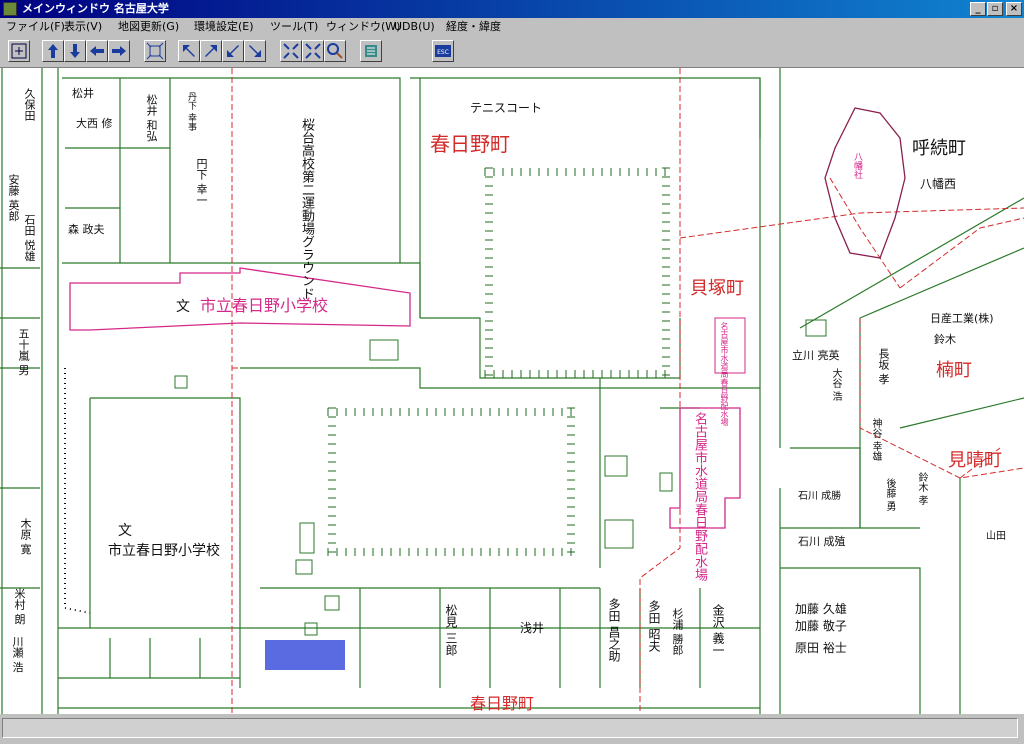 The image size is (1024, 744). Describe the element at coordinates (29, 104) in the screenshot. I see `house-label: 久保田` at that location.